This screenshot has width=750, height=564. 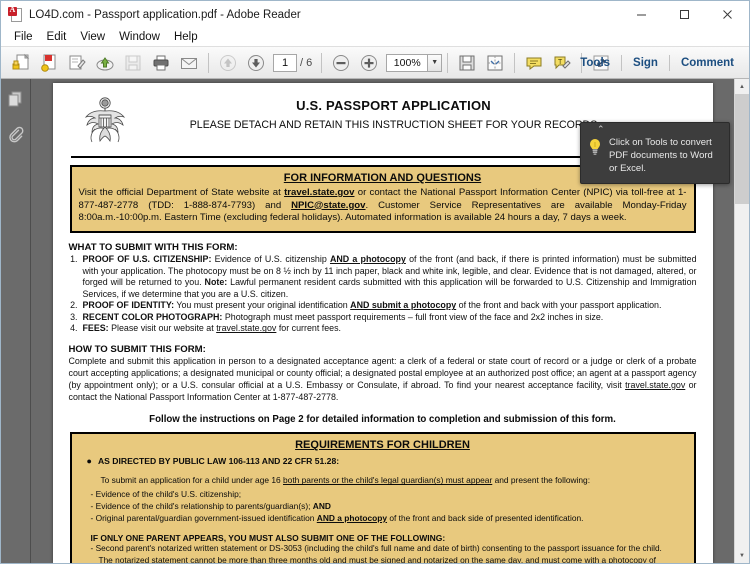 I want to click on submit-item-4-pre: Please visit our website at, so click(x=162, y=328).